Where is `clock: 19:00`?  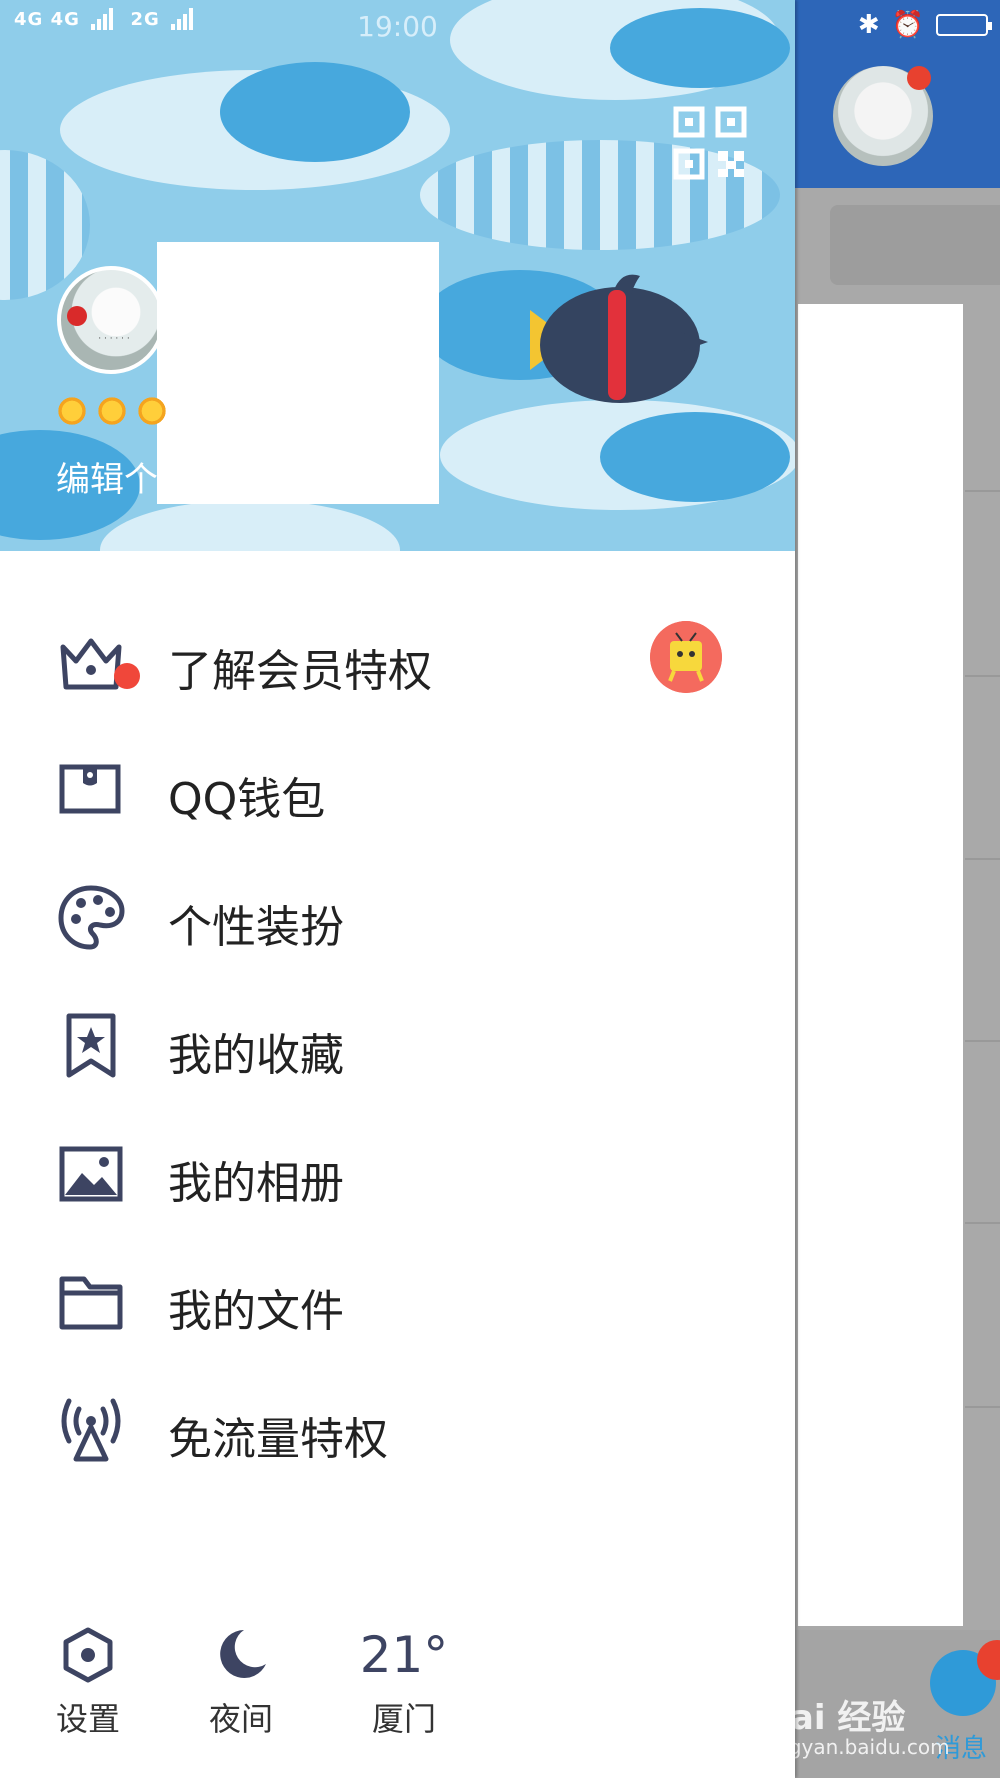 clock: 19:00 is located at coordinates (397, 26).